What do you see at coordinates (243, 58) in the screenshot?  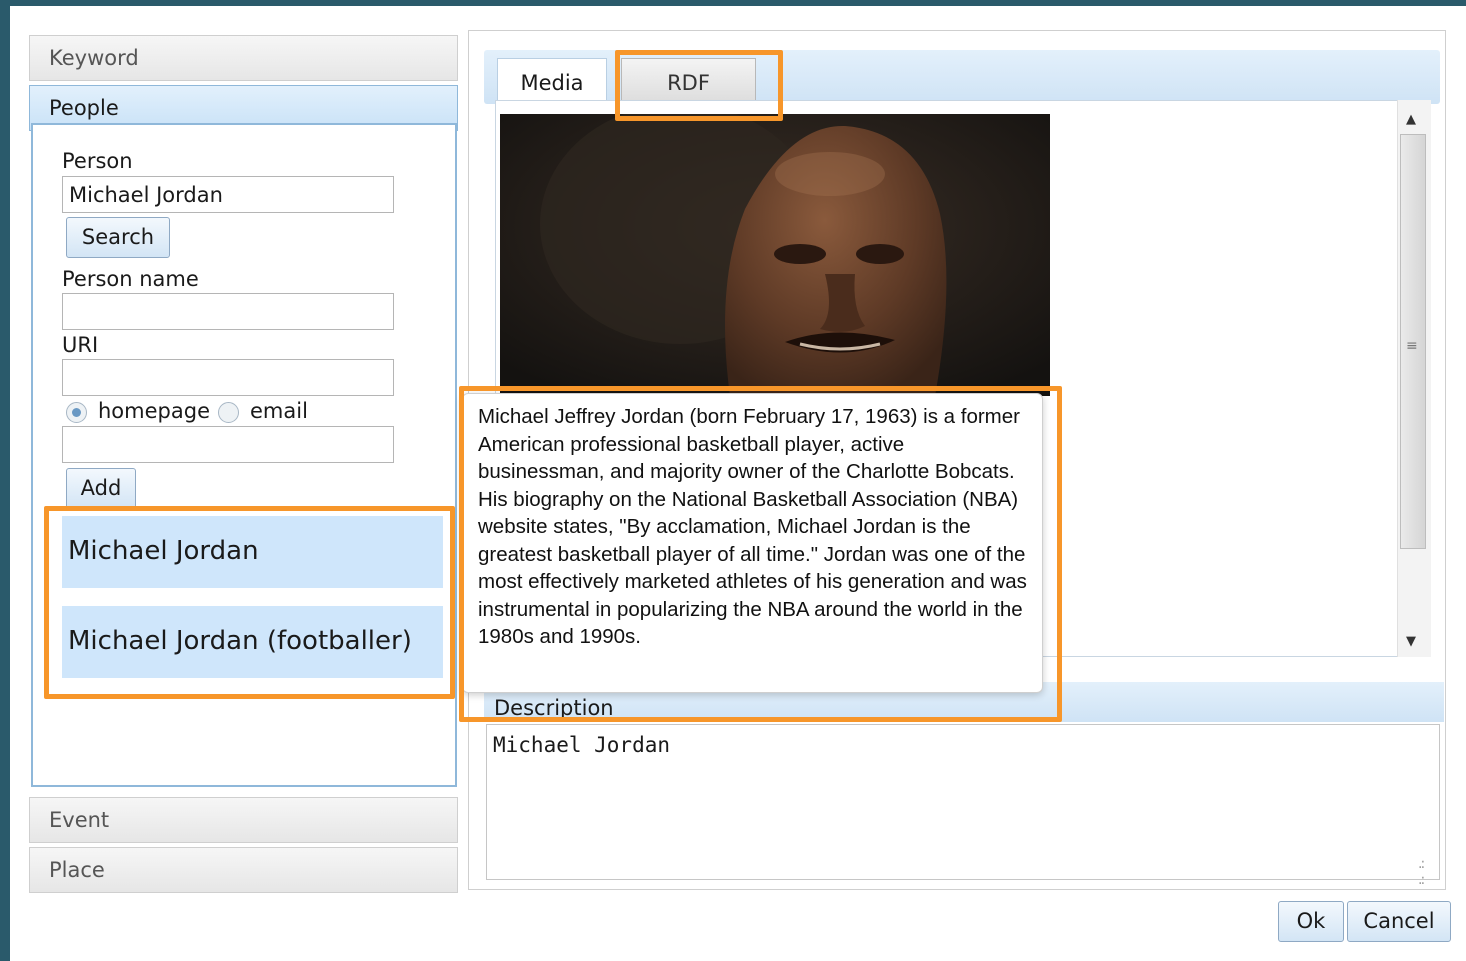 I see `accordion-keyword: Keyword` at bounding box center [243, 58].